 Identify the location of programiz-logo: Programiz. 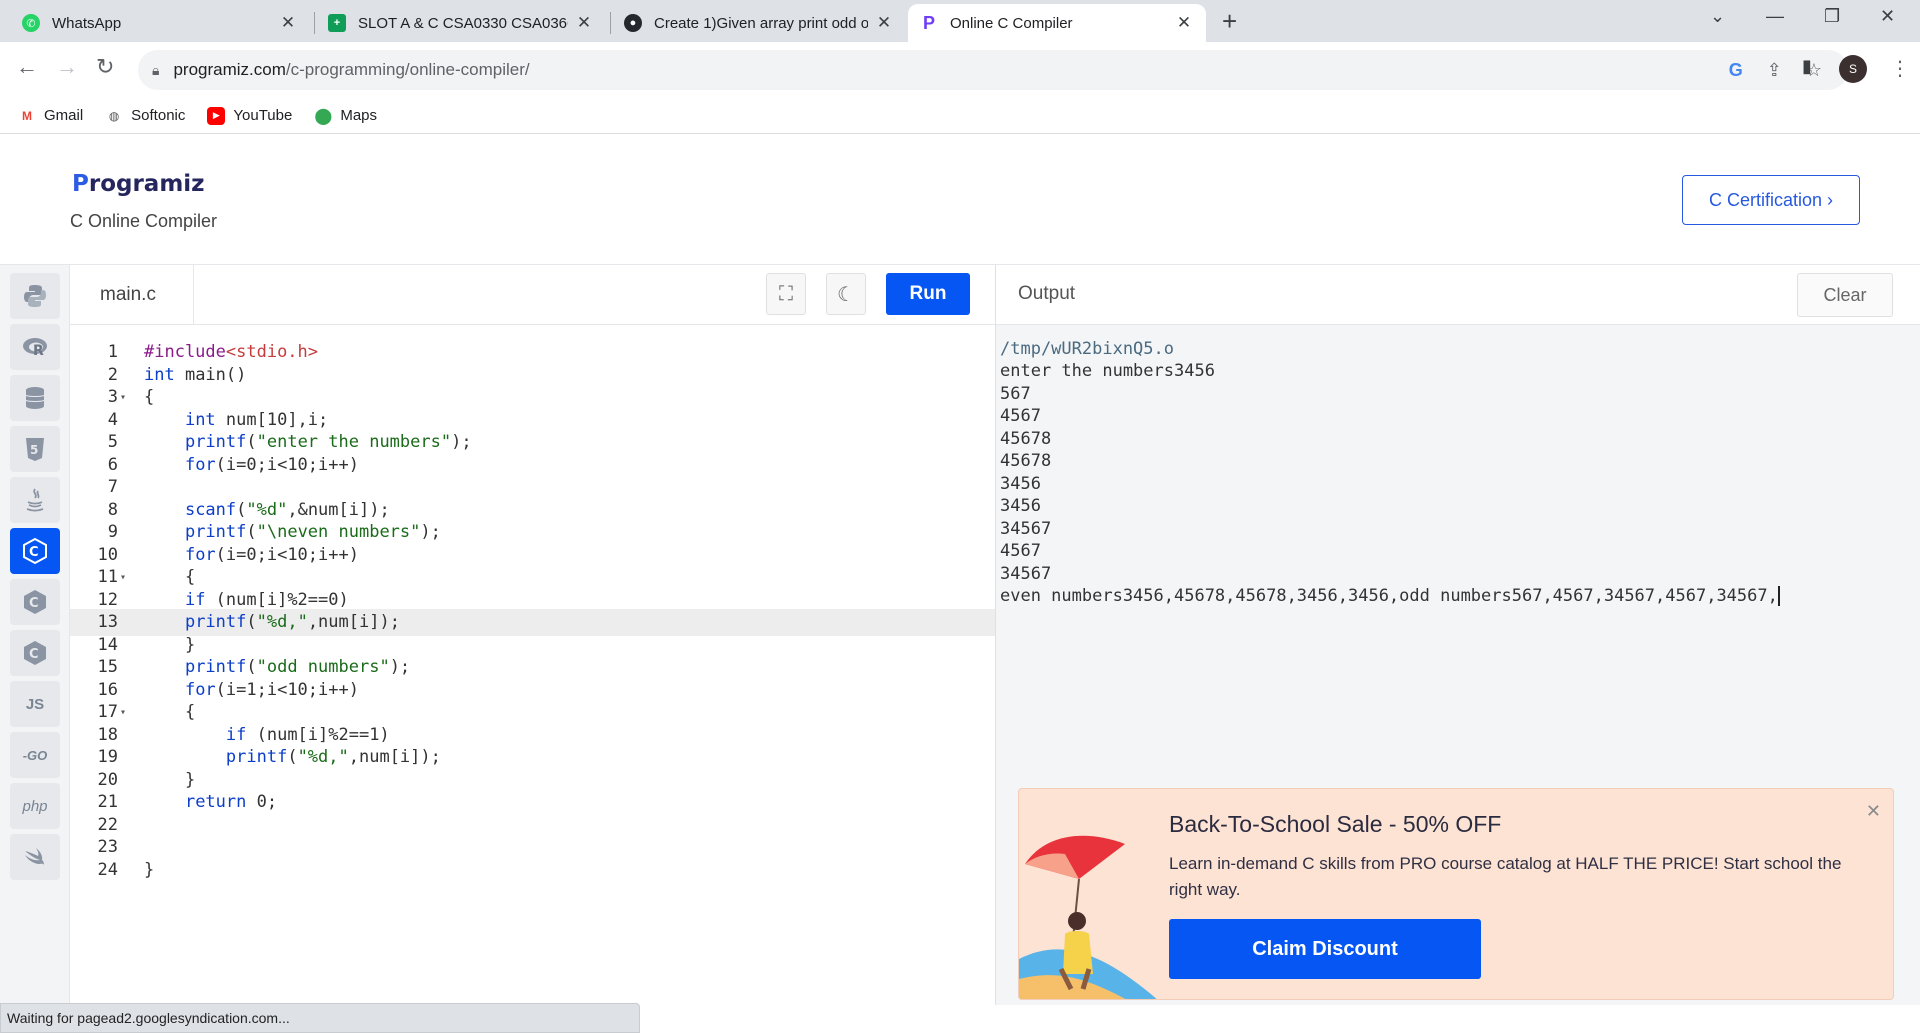
(138, 184).